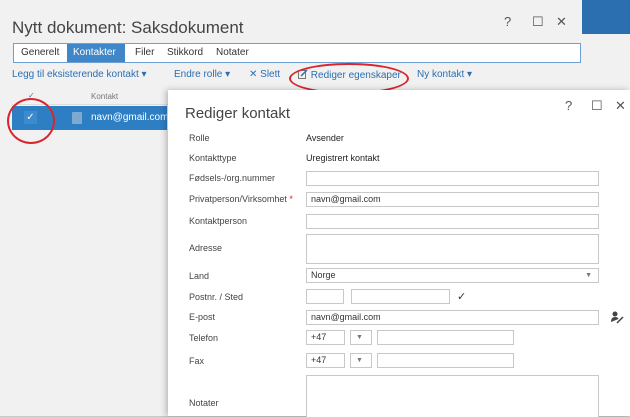 Image resolution: width=630 pixels, height=417 pixels. I want to click on add-existing-contact-button: Legg til eksisterende kontakt ▾, so click(79, 74).